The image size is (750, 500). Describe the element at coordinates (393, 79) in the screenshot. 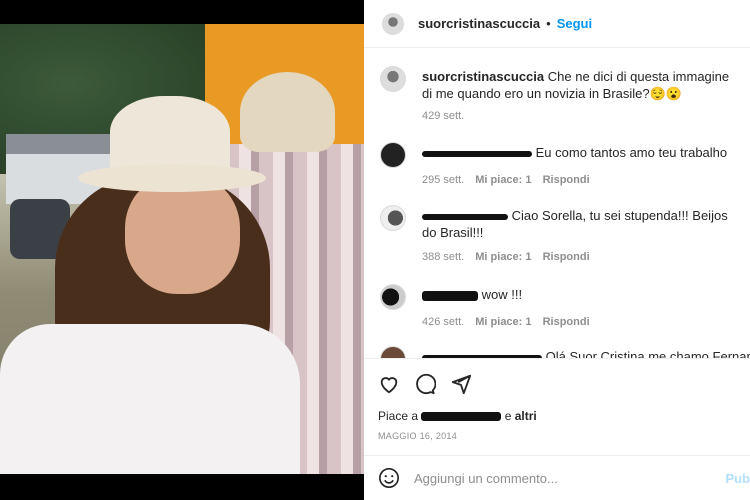

I see `caption-avatar` at that location.